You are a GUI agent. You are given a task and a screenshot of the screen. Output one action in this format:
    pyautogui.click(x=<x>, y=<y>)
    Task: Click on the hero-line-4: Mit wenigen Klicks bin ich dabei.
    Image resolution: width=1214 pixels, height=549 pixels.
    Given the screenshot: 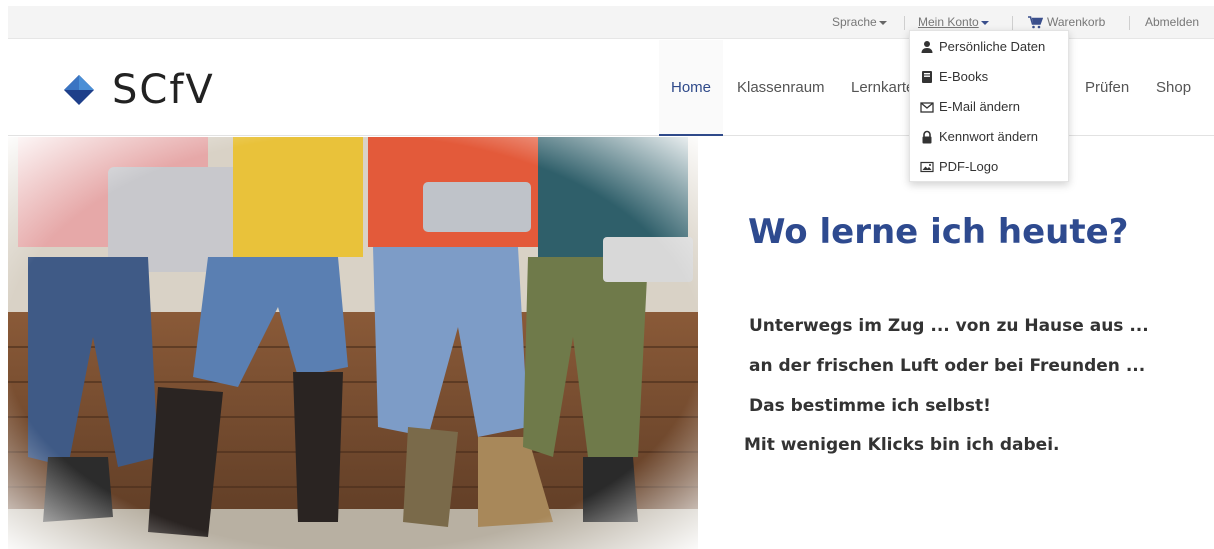 What is the action you would take?
    pyautogui.click(x=902, y=445)
    